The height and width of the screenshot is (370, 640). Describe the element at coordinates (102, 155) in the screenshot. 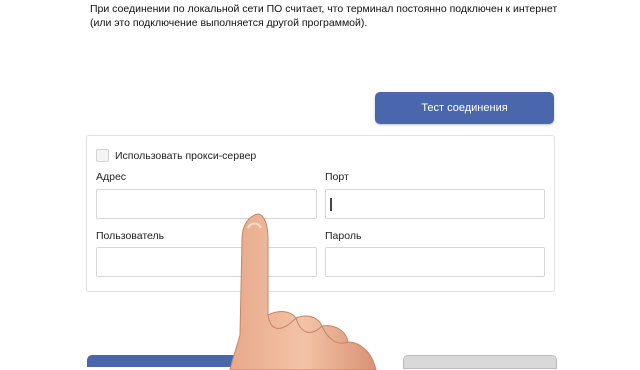

I see `use-proxy-checkbox` at that location.